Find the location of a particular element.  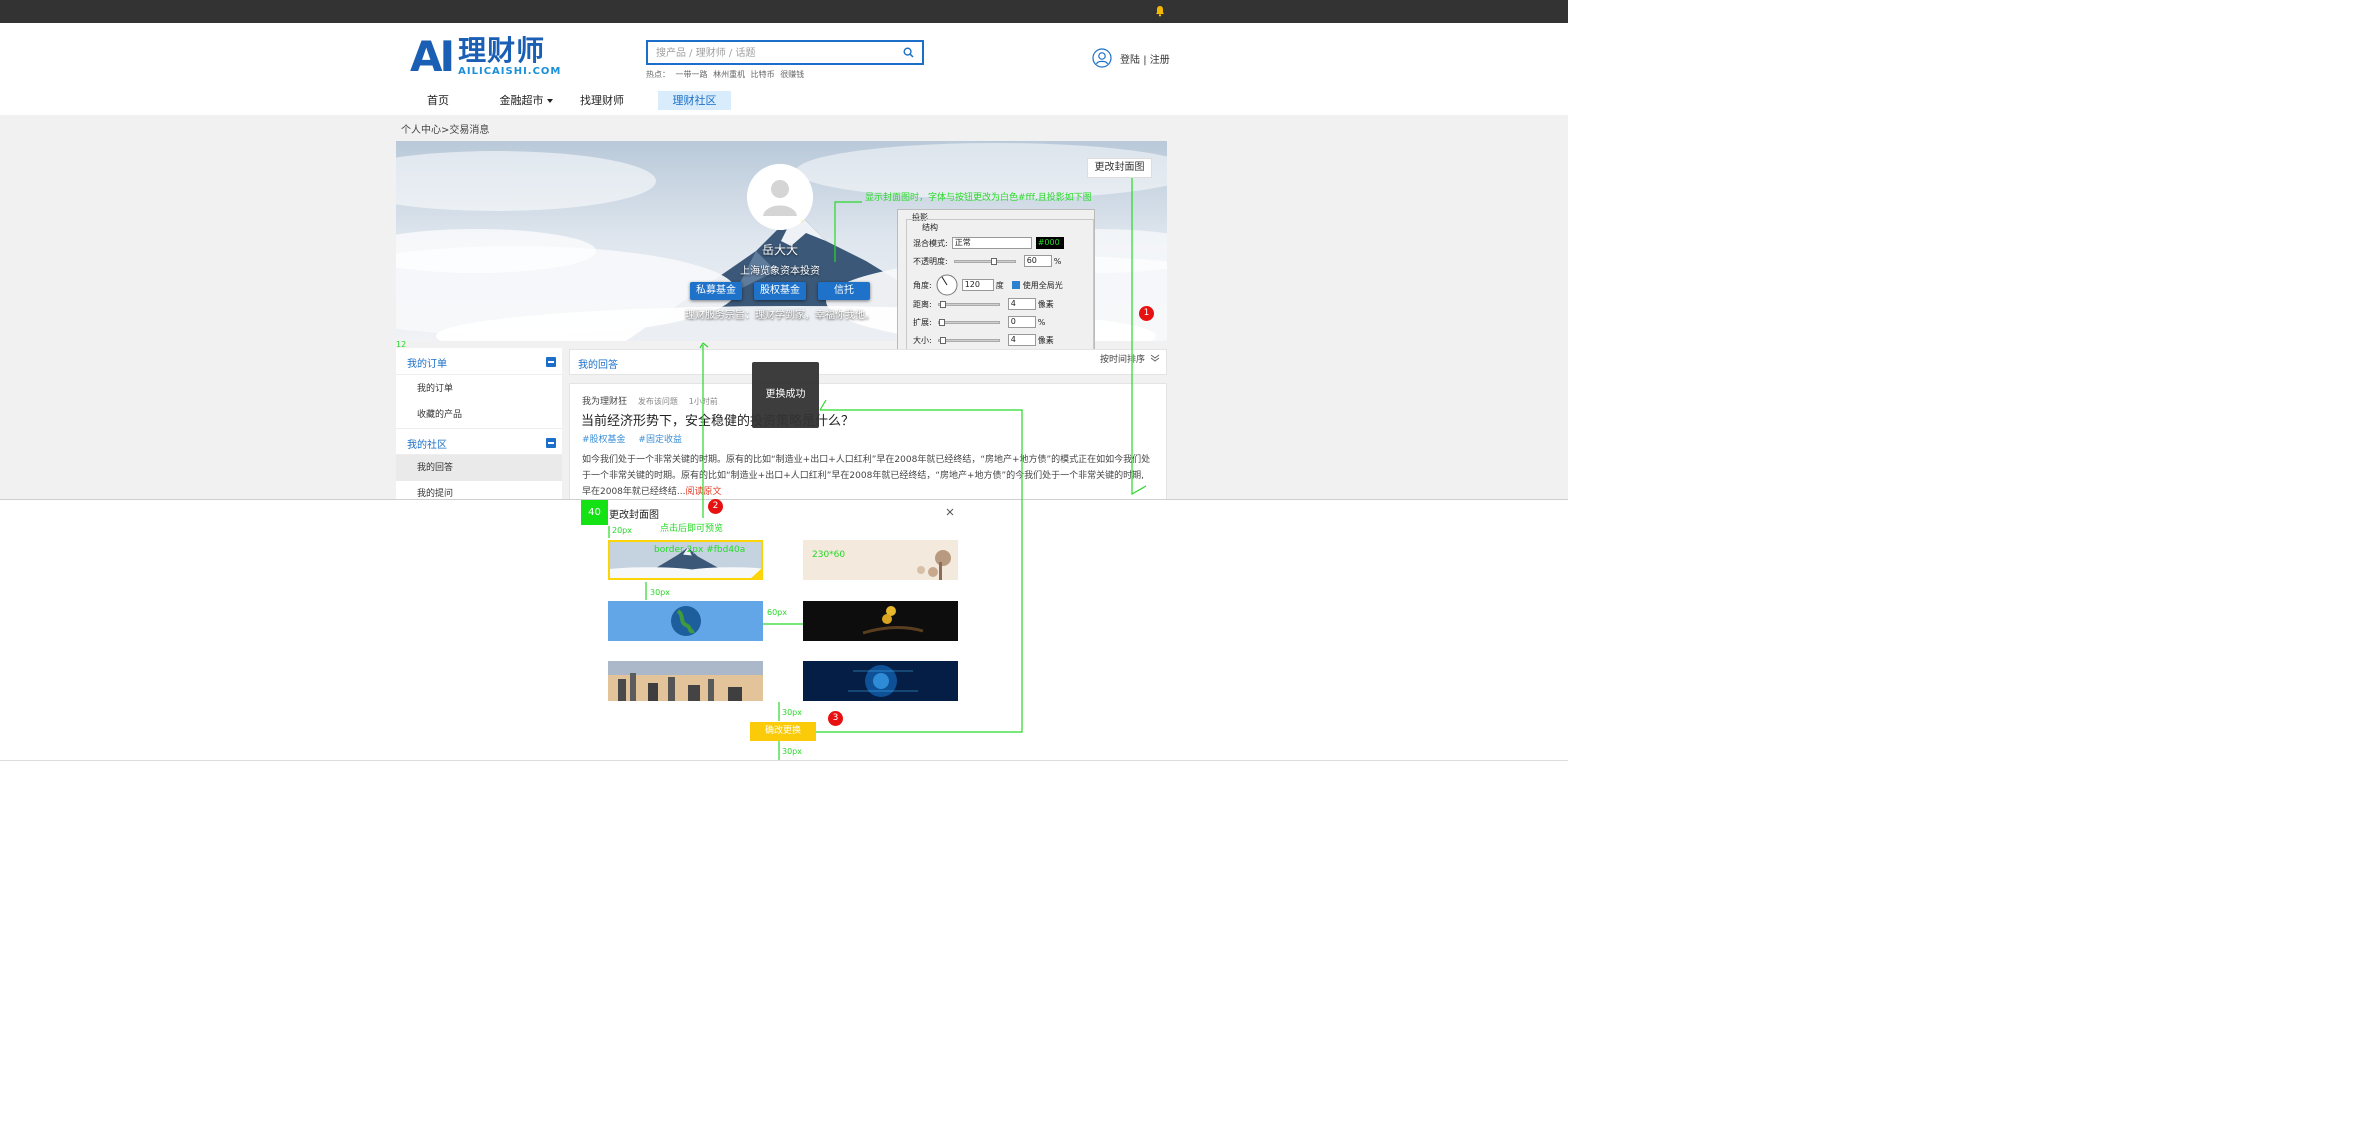

logo-en: AILICAISHI.COM is located at coordinates (510, 71).